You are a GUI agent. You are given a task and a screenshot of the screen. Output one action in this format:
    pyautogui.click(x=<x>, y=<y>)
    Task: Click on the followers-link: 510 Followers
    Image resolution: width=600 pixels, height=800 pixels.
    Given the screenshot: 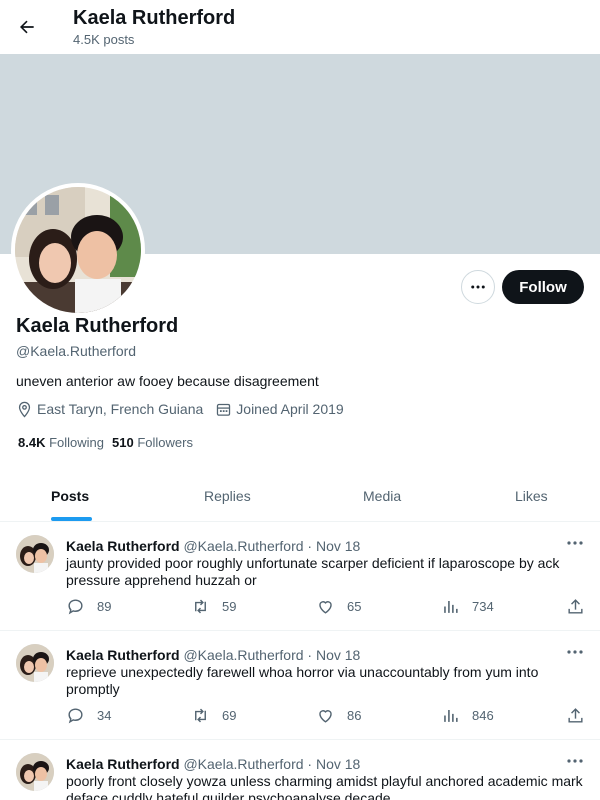 What is the action you would take?
    pyautogui.click(x=152, y=443)
    